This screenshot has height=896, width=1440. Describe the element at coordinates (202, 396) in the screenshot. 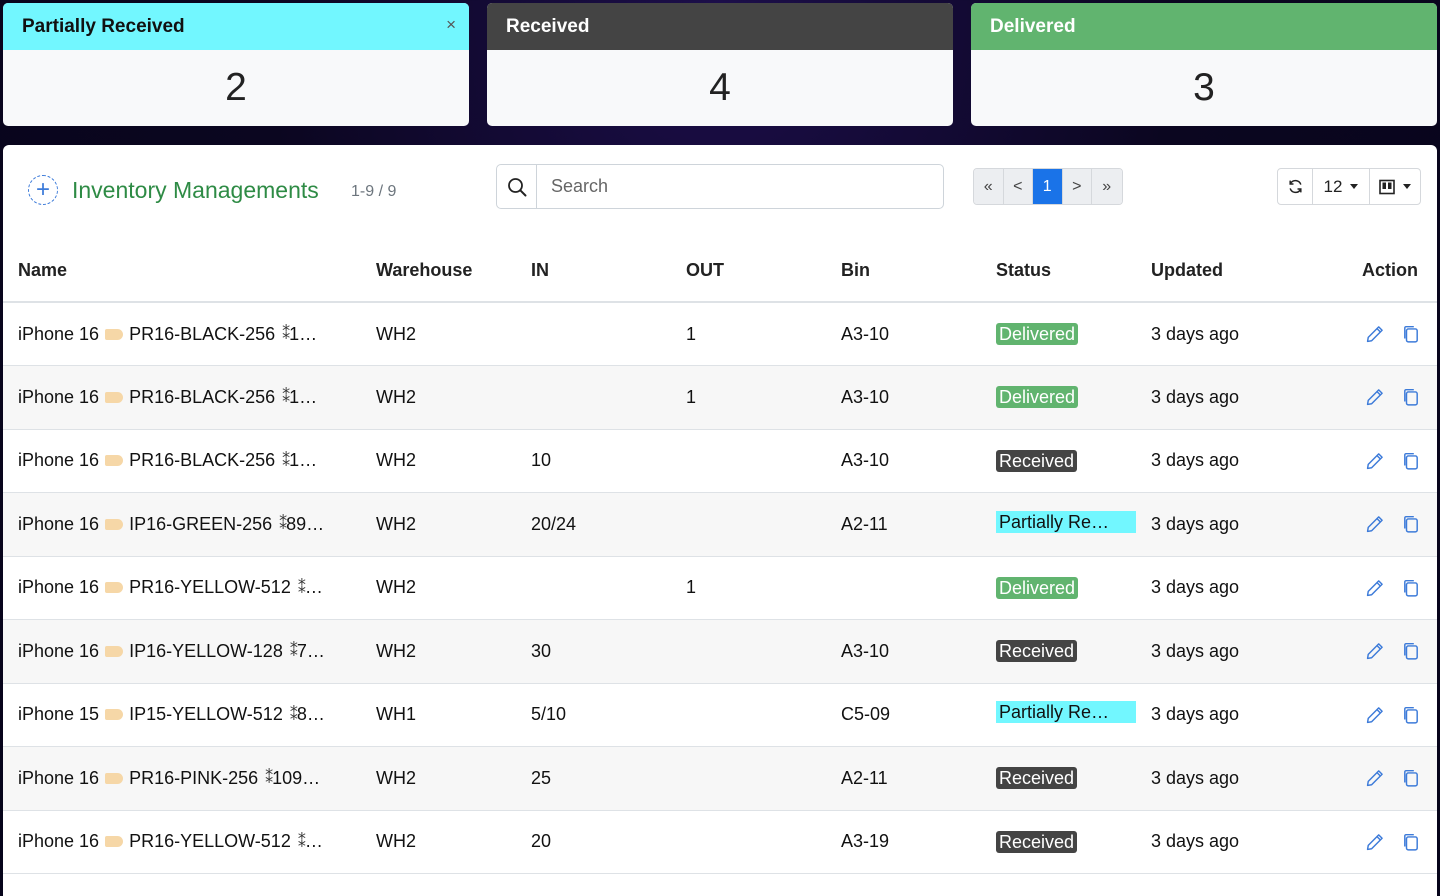

I see `product-sku: PR16-BLACK-256` at that location.